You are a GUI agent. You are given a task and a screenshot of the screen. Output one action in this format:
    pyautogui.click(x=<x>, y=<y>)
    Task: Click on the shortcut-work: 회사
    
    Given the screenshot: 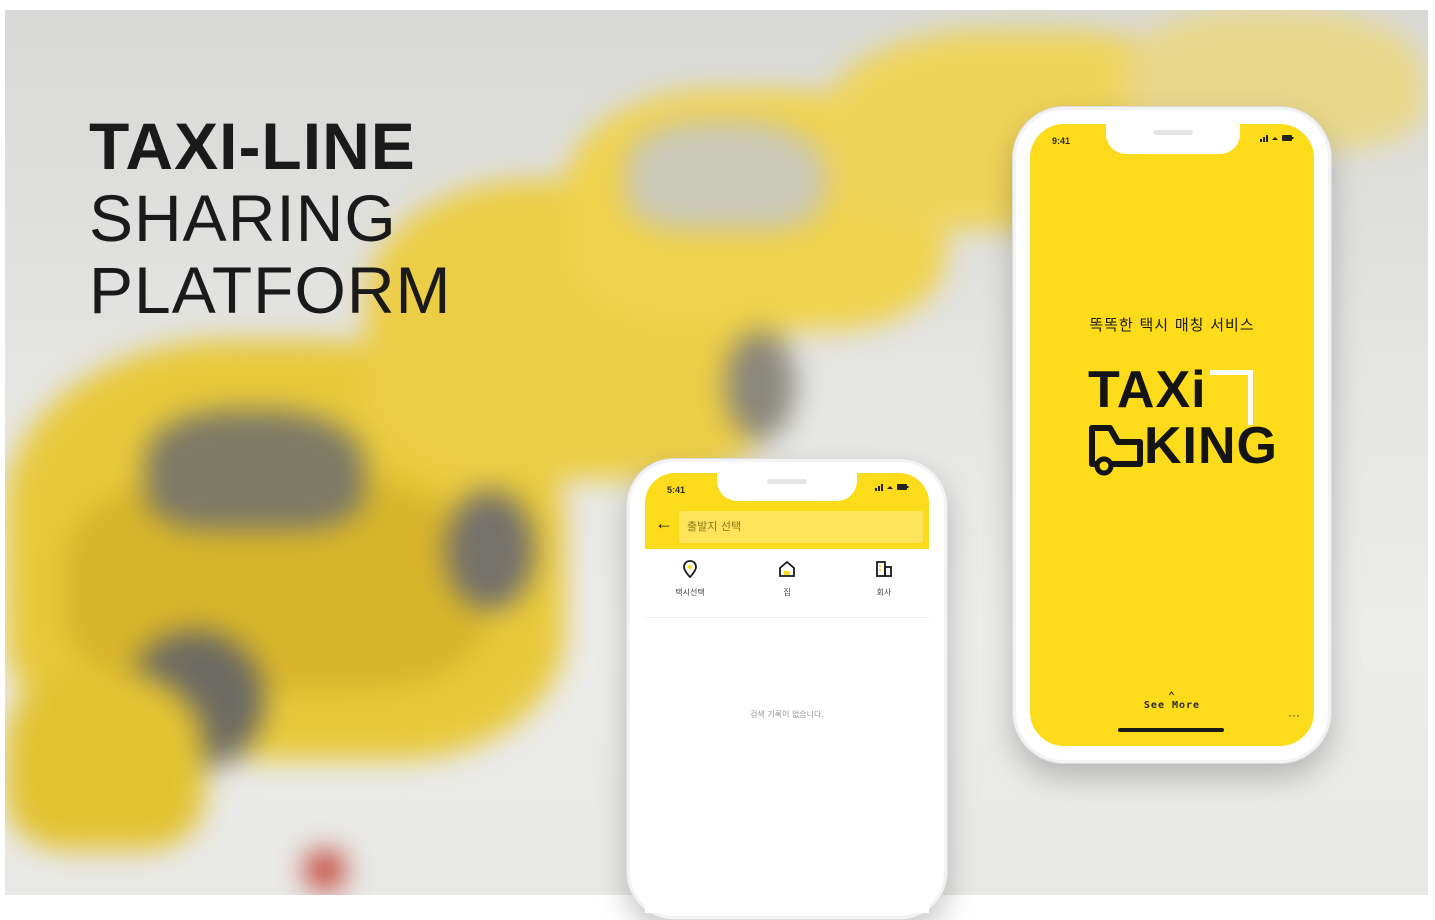 What is the action you would take?
    pyautogui.click(x=884, y=578)
    